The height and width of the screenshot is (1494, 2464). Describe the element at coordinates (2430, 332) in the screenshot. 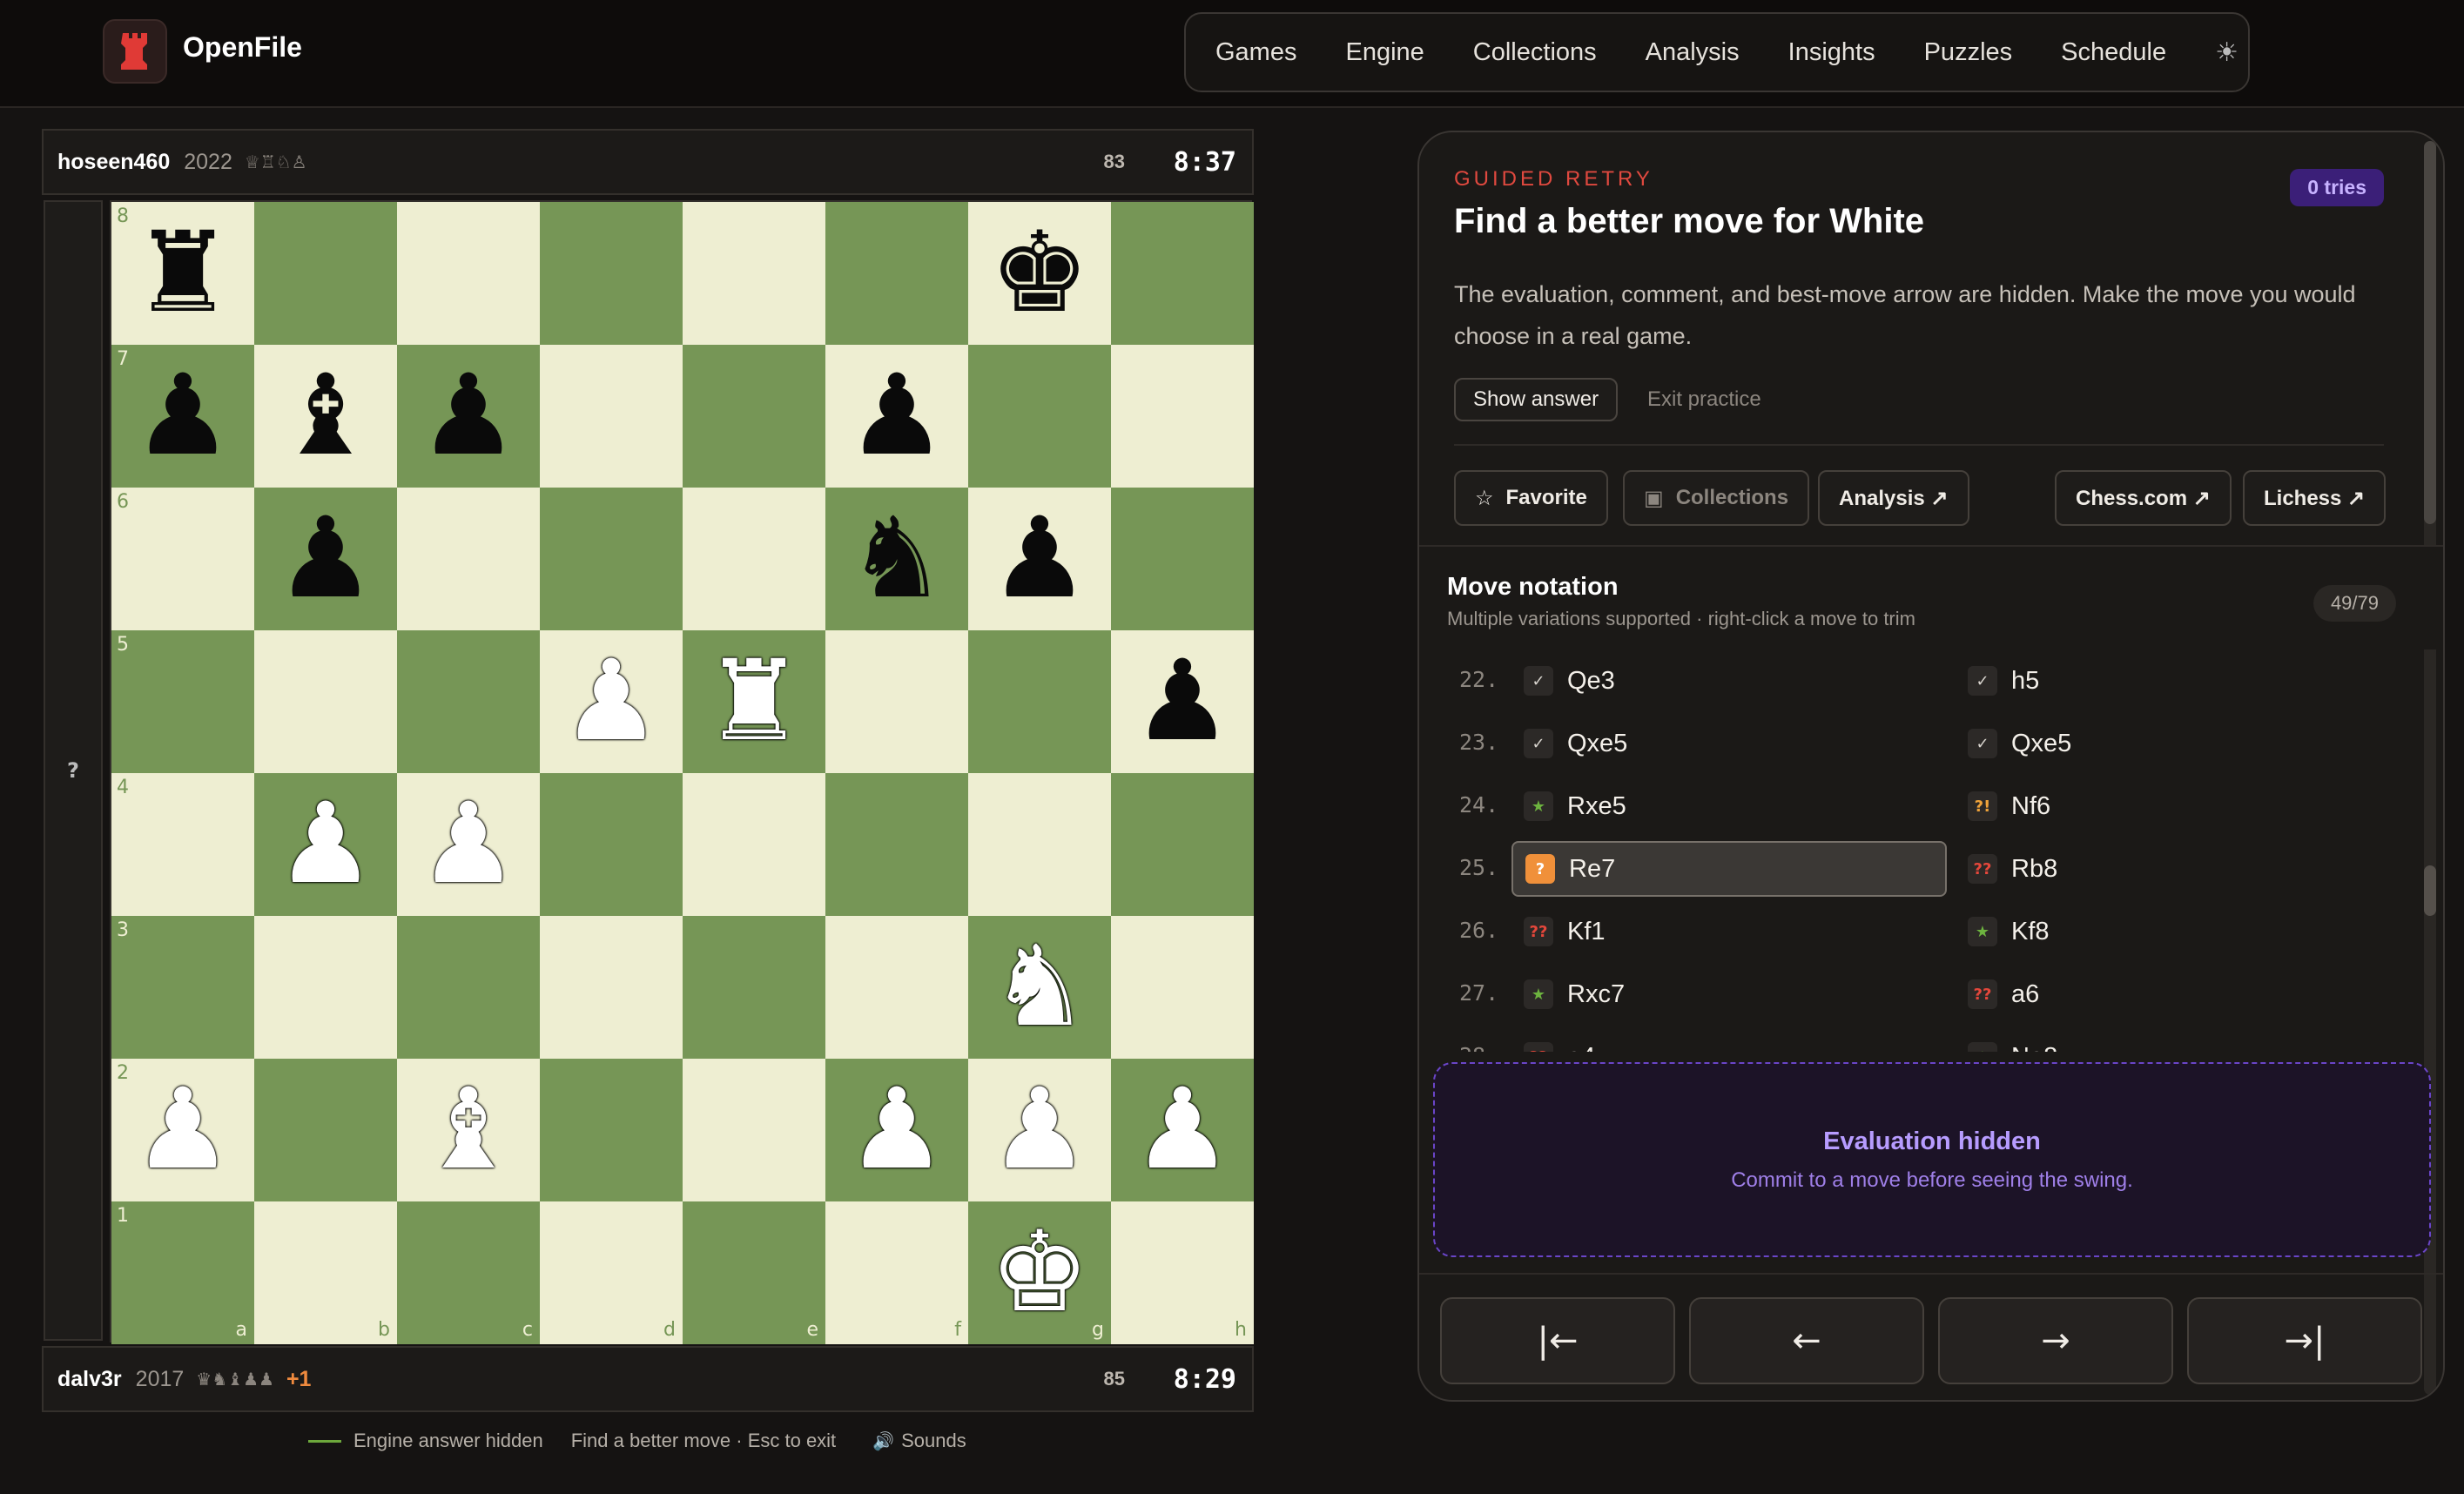

I see `panel-scrollbar-thumb` at that location.